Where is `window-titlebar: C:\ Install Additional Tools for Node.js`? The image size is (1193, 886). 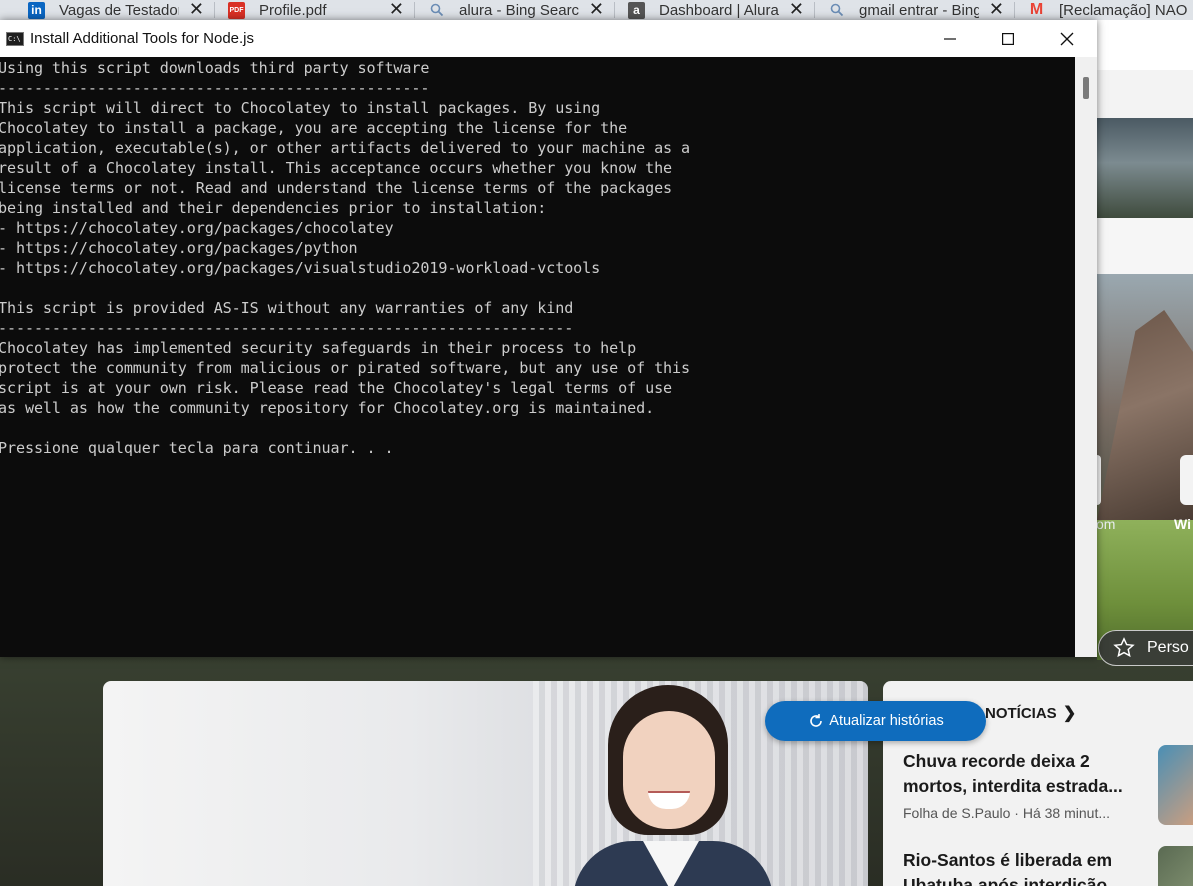
window-titlebar: C:\ Install Additional Tools for Node.js is located at coordinates (548, 38).